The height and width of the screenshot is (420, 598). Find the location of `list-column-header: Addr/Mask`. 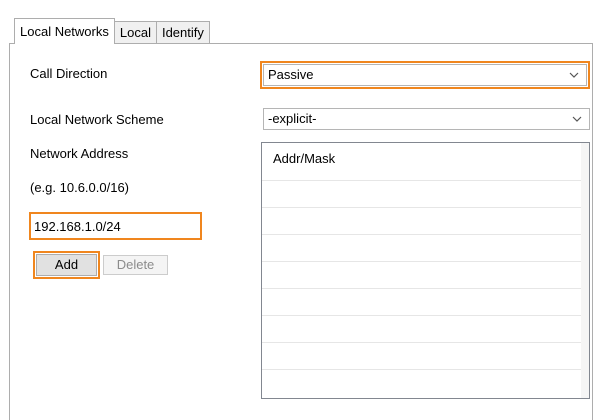

list-column-header: Addr/Mask is located at coordinates (304, 158).